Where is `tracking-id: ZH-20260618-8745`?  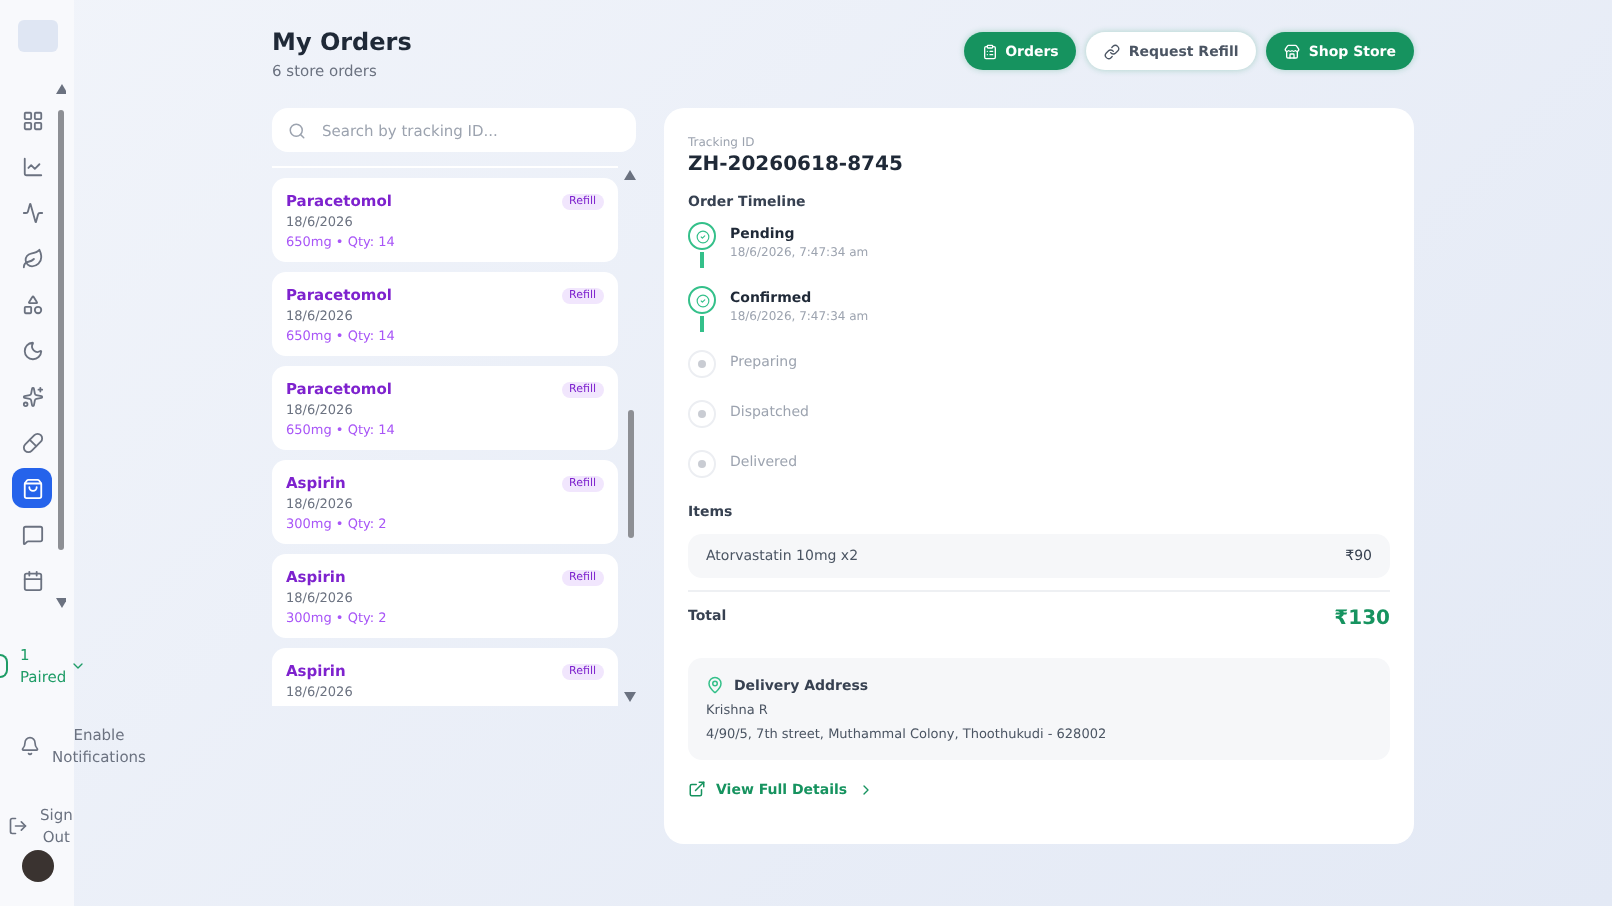
tracking-id: ZH-20260618-8745 is located at coordinates (796, 165).